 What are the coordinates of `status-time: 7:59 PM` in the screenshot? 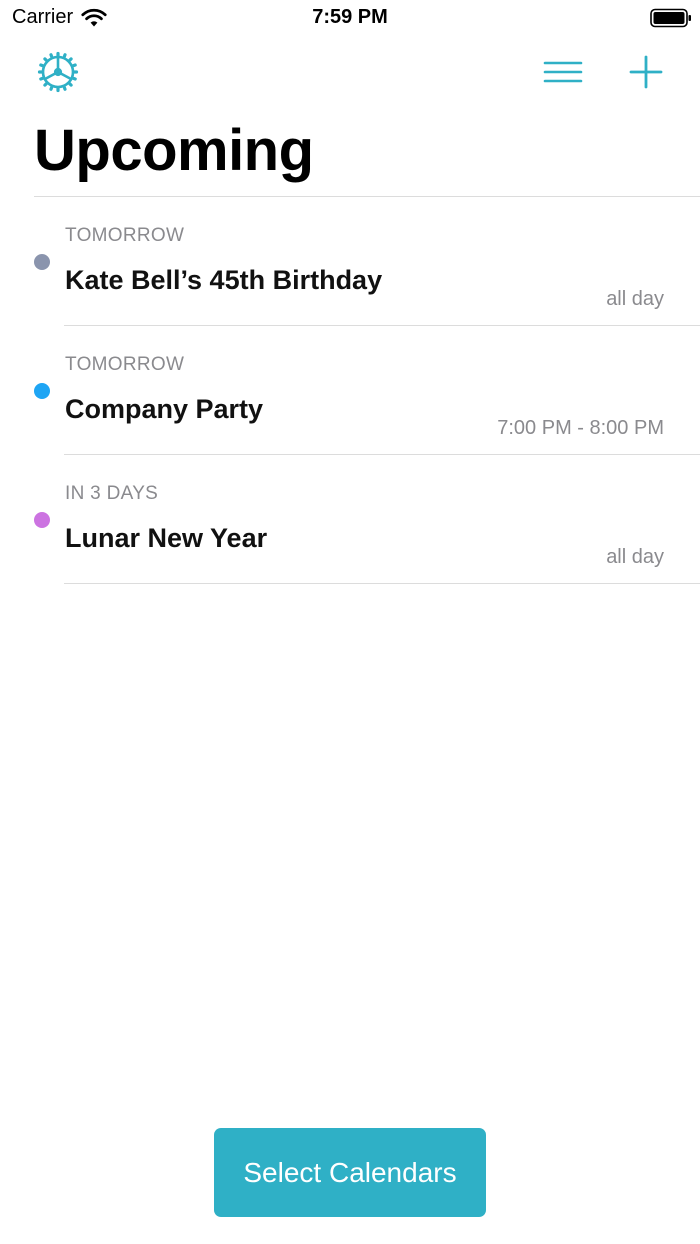 It's located at (350, 17).